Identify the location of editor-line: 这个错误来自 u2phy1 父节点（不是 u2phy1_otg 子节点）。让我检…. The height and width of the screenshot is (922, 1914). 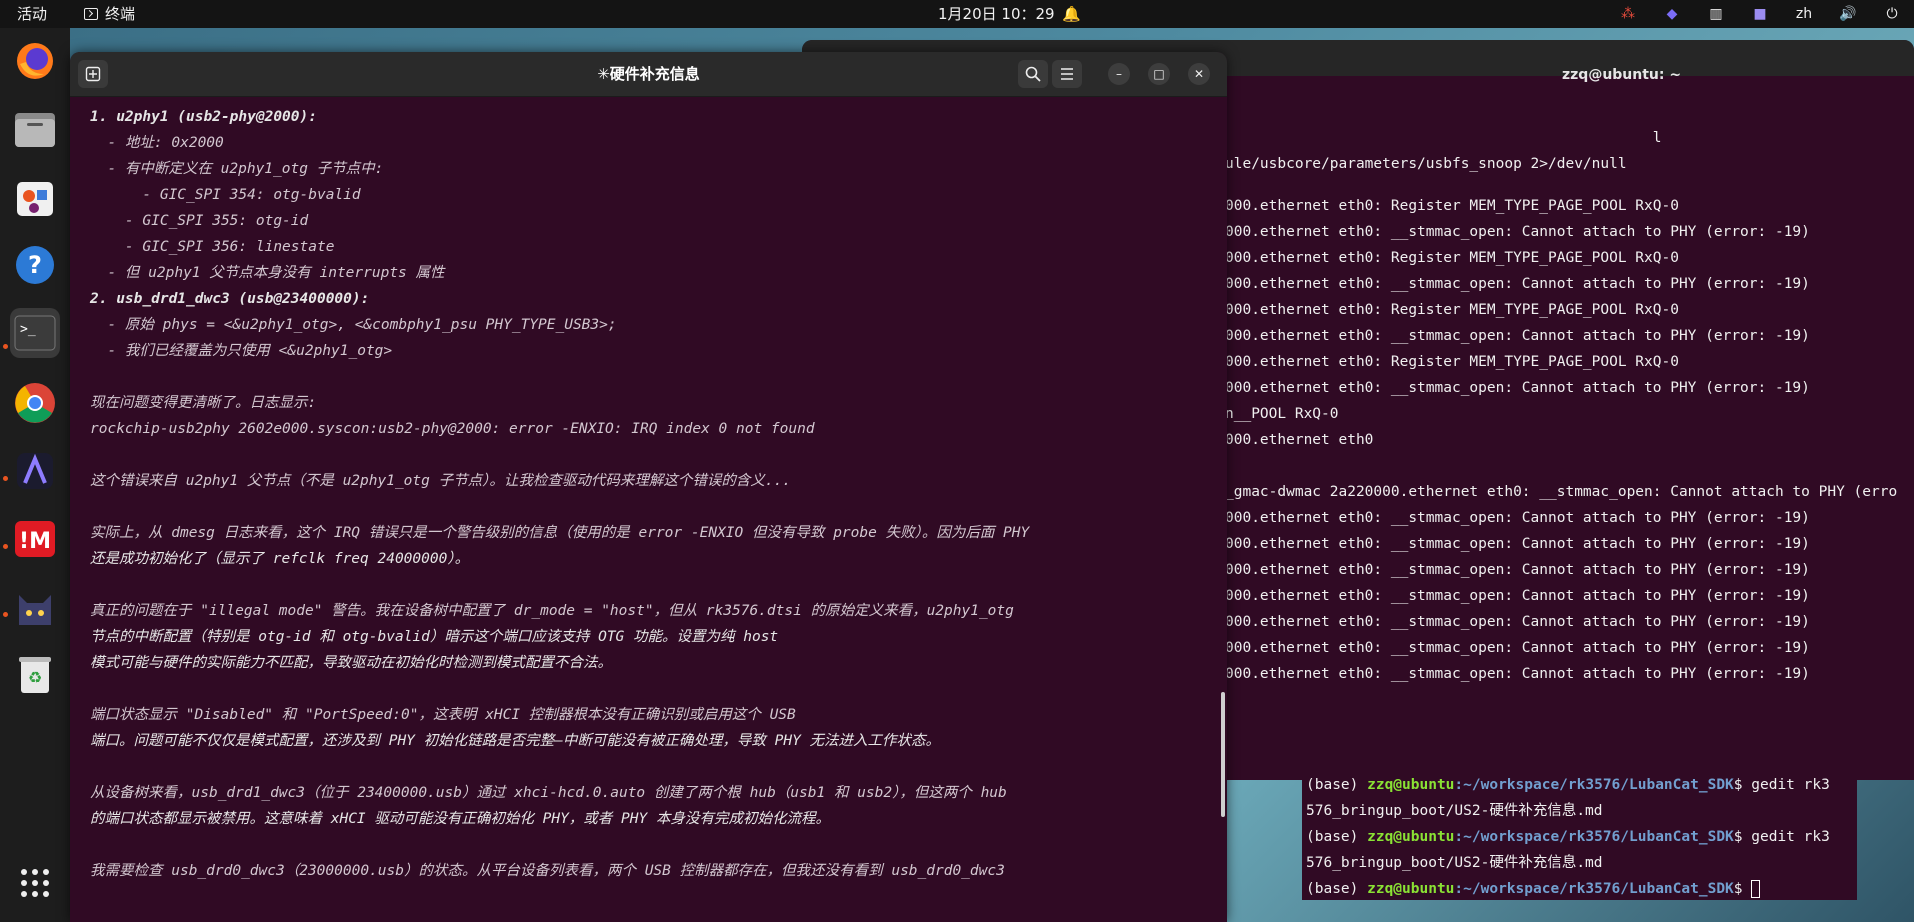
(441, 481).